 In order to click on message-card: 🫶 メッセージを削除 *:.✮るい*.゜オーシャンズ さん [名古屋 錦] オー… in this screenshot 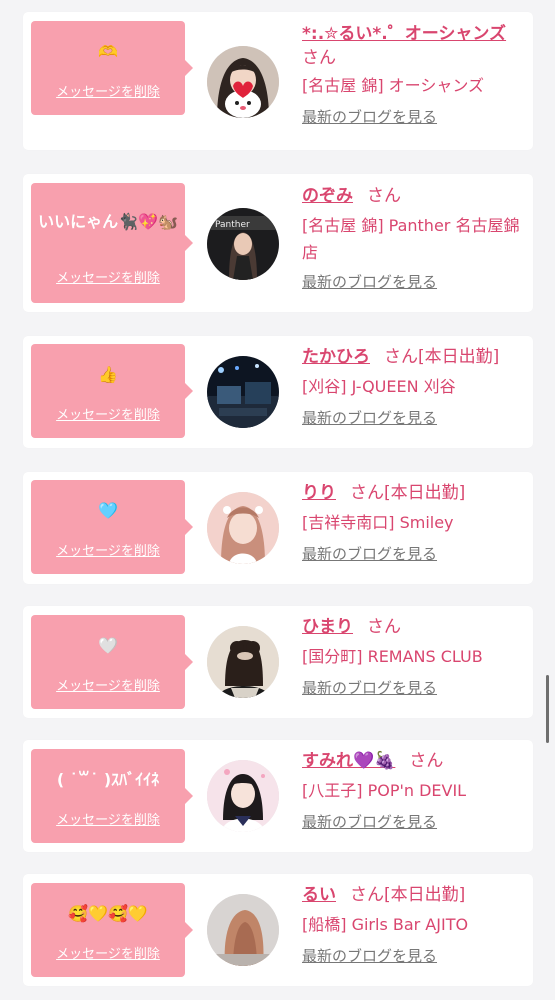, I will do `click(278, 81)`.